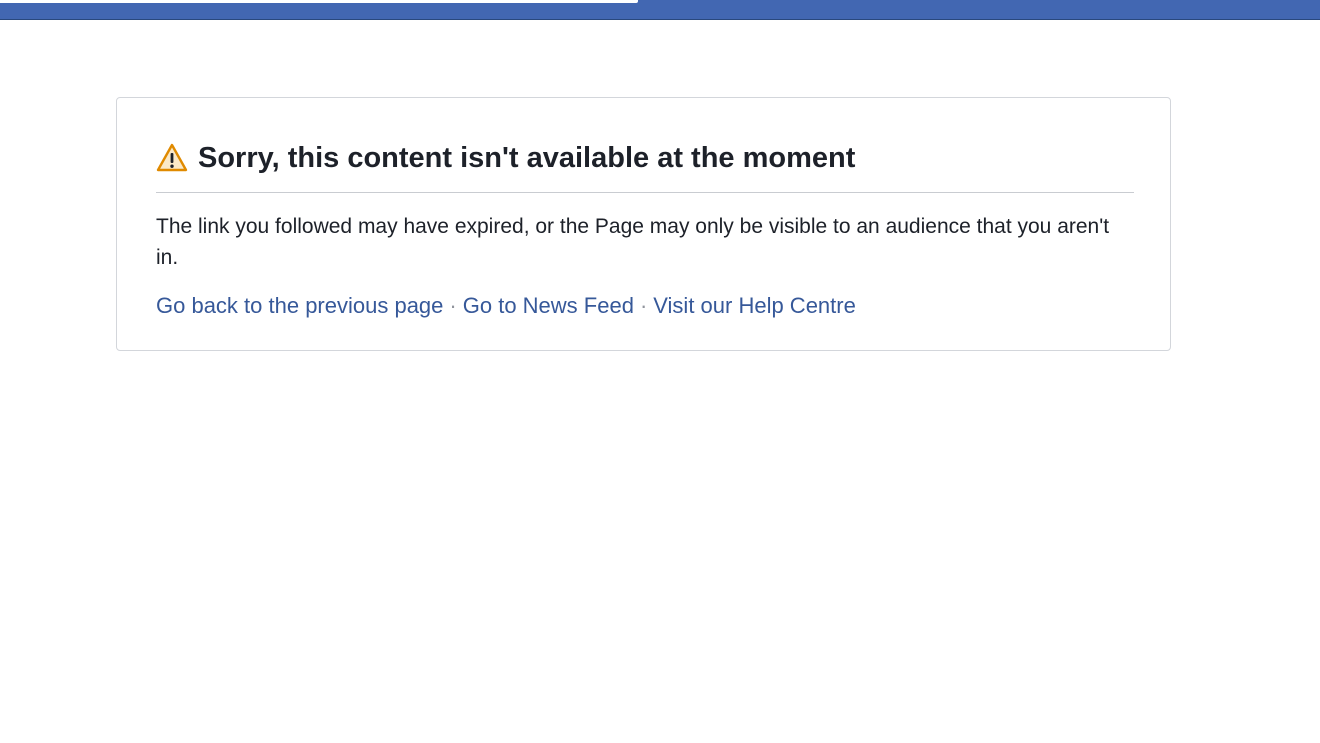 The image size is (1320, 743). What do you see at coordinates (319, 1) in the screenshot?
I see `search-input` at bounding box center [319, 1].